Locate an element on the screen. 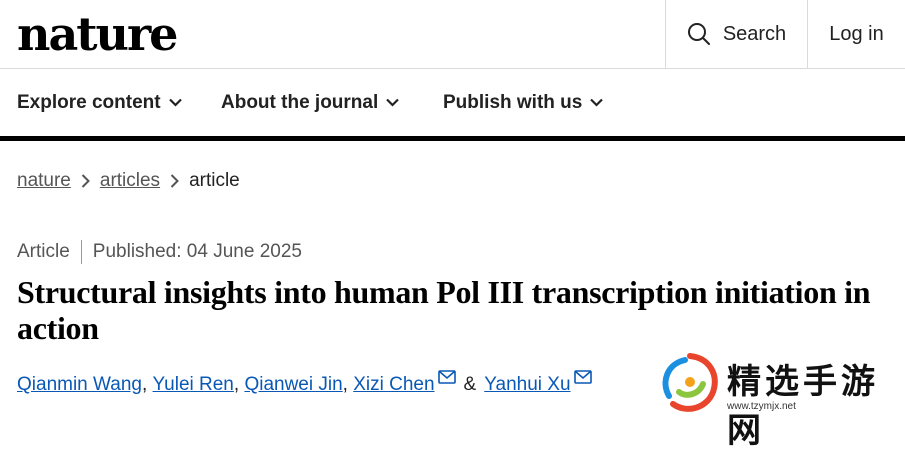  nature-logo: nature is located at coordinates (97, 34).